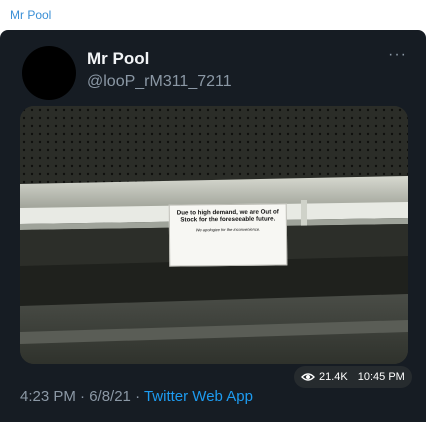  What do you see at coordinates (333, 377) in the screenshot?
I see `view-count: 21.4K` at bounding box center [333, 377].